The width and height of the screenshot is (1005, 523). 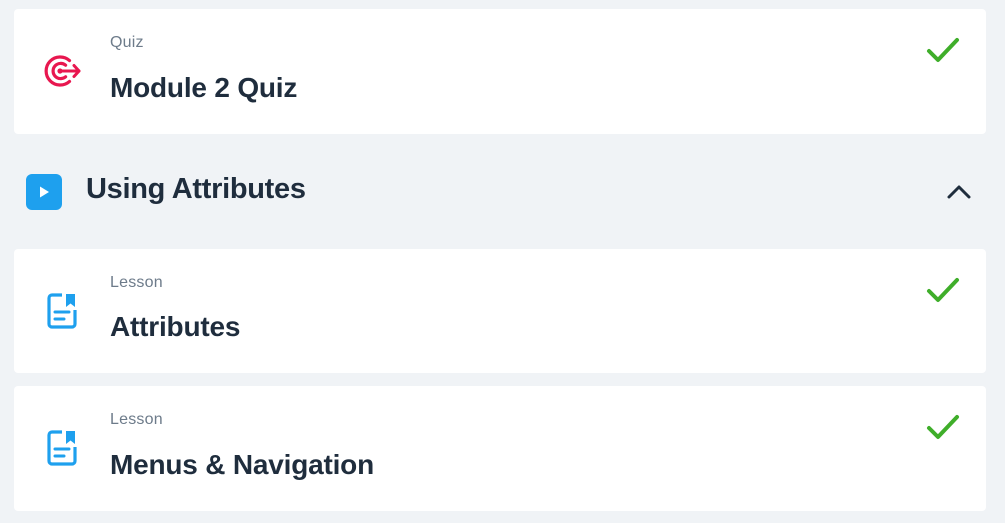 I want to click on item-title: Menus & Navigation, so click(x=242, y=464).